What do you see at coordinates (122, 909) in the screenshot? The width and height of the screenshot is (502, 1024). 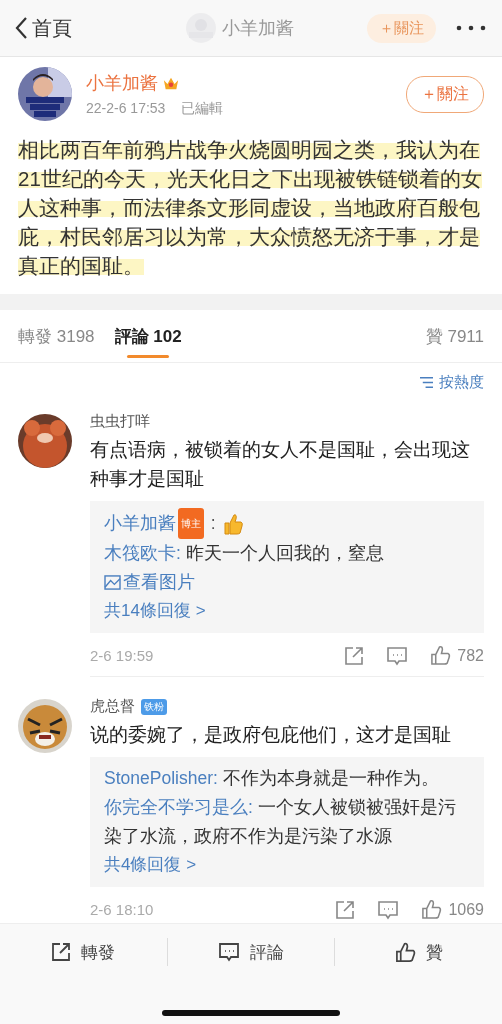 I see `comment-time: 2-6 18:10` at bounding box center [122, 909].